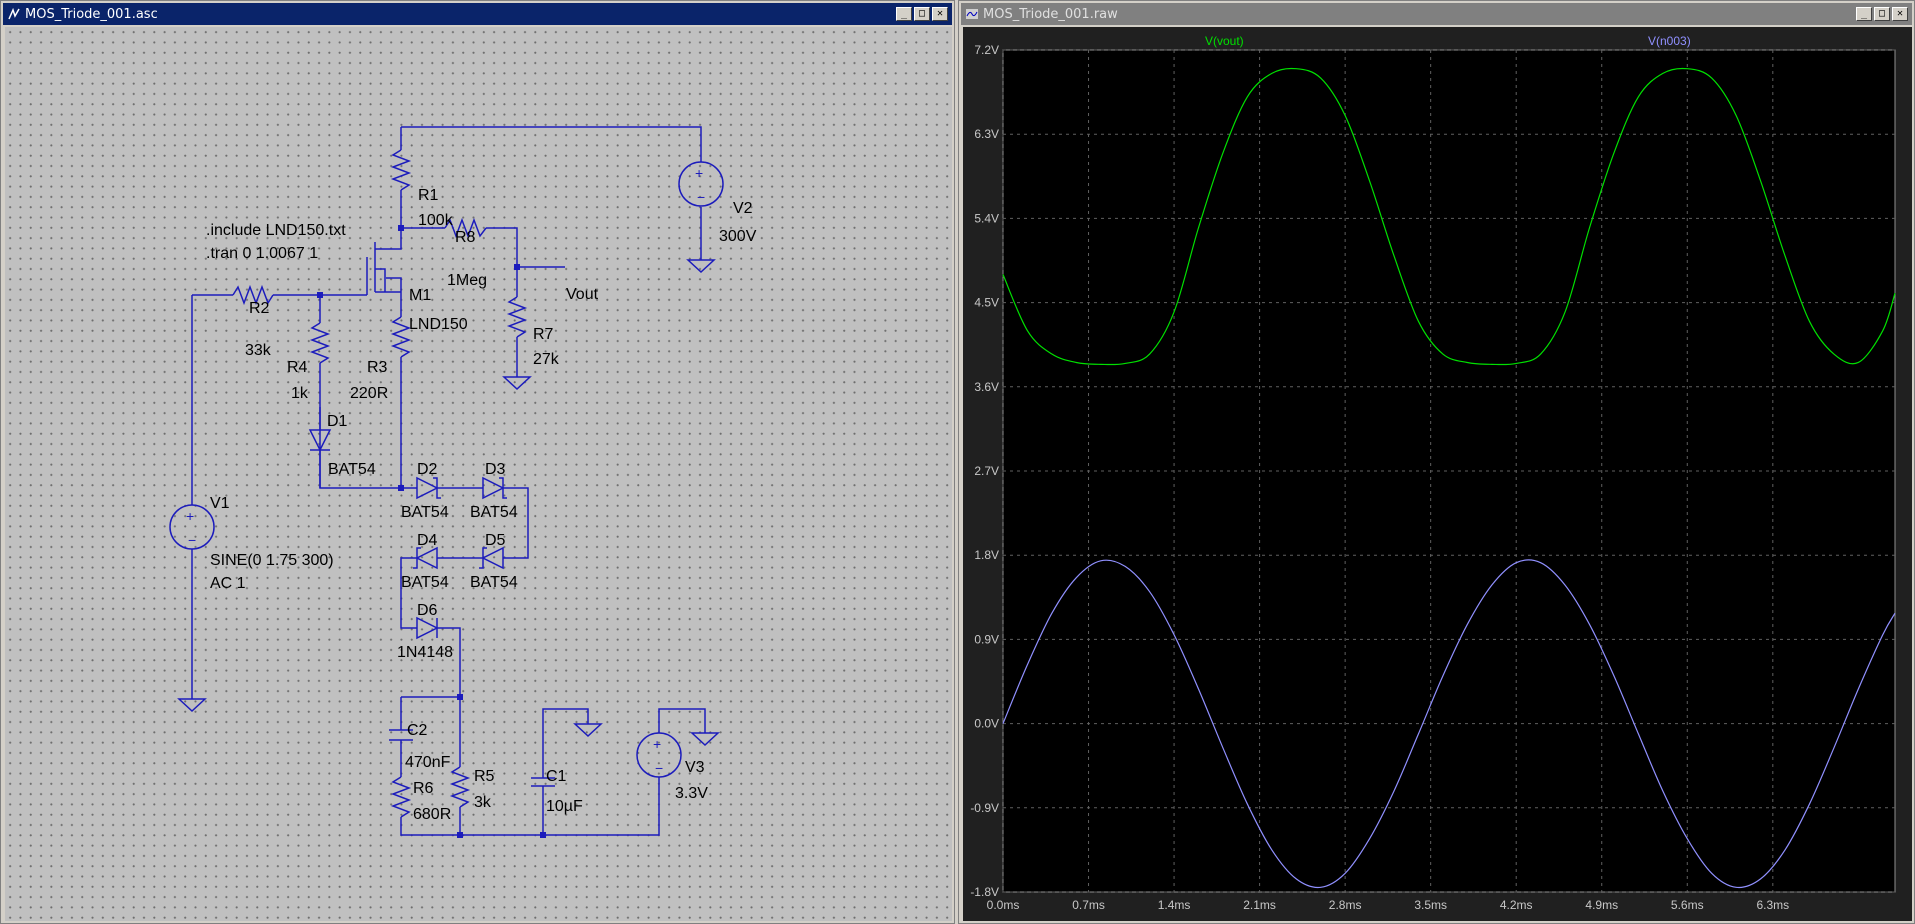  What do you see at coordinates (91, 14) in the screenshot?
I see `schematic-title: MOS_Triode_001.asc` at bounding box center [91, 14].